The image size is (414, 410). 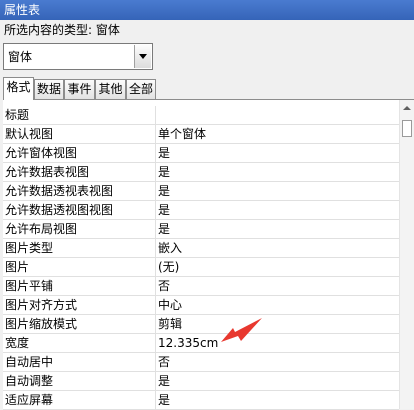 I want to click on property-name: 允许数据透视图视图, so click(x=79, y=210).